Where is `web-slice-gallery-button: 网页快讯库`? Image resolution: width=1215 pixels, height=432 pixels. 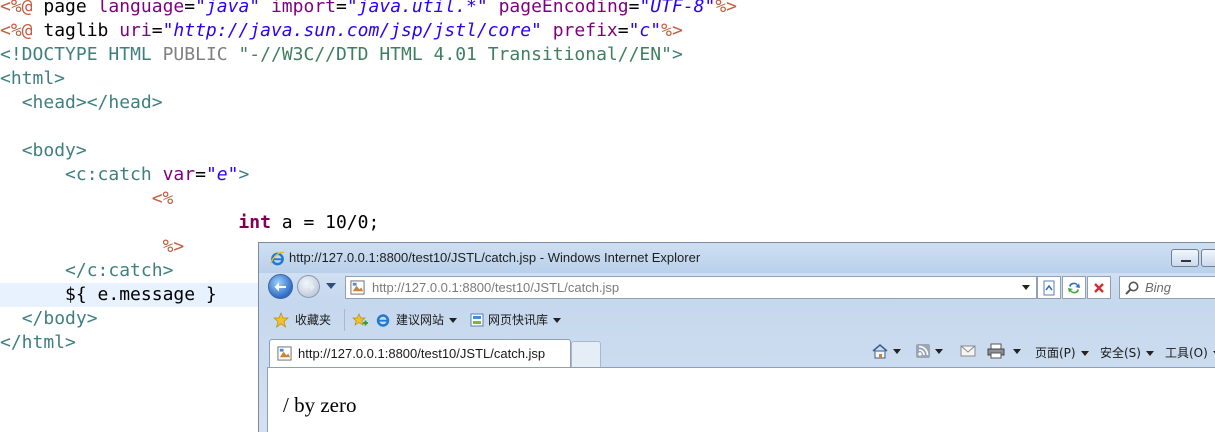
web-slice-gallery-button: 网页快讯库 is located at coordinates (525, 319).